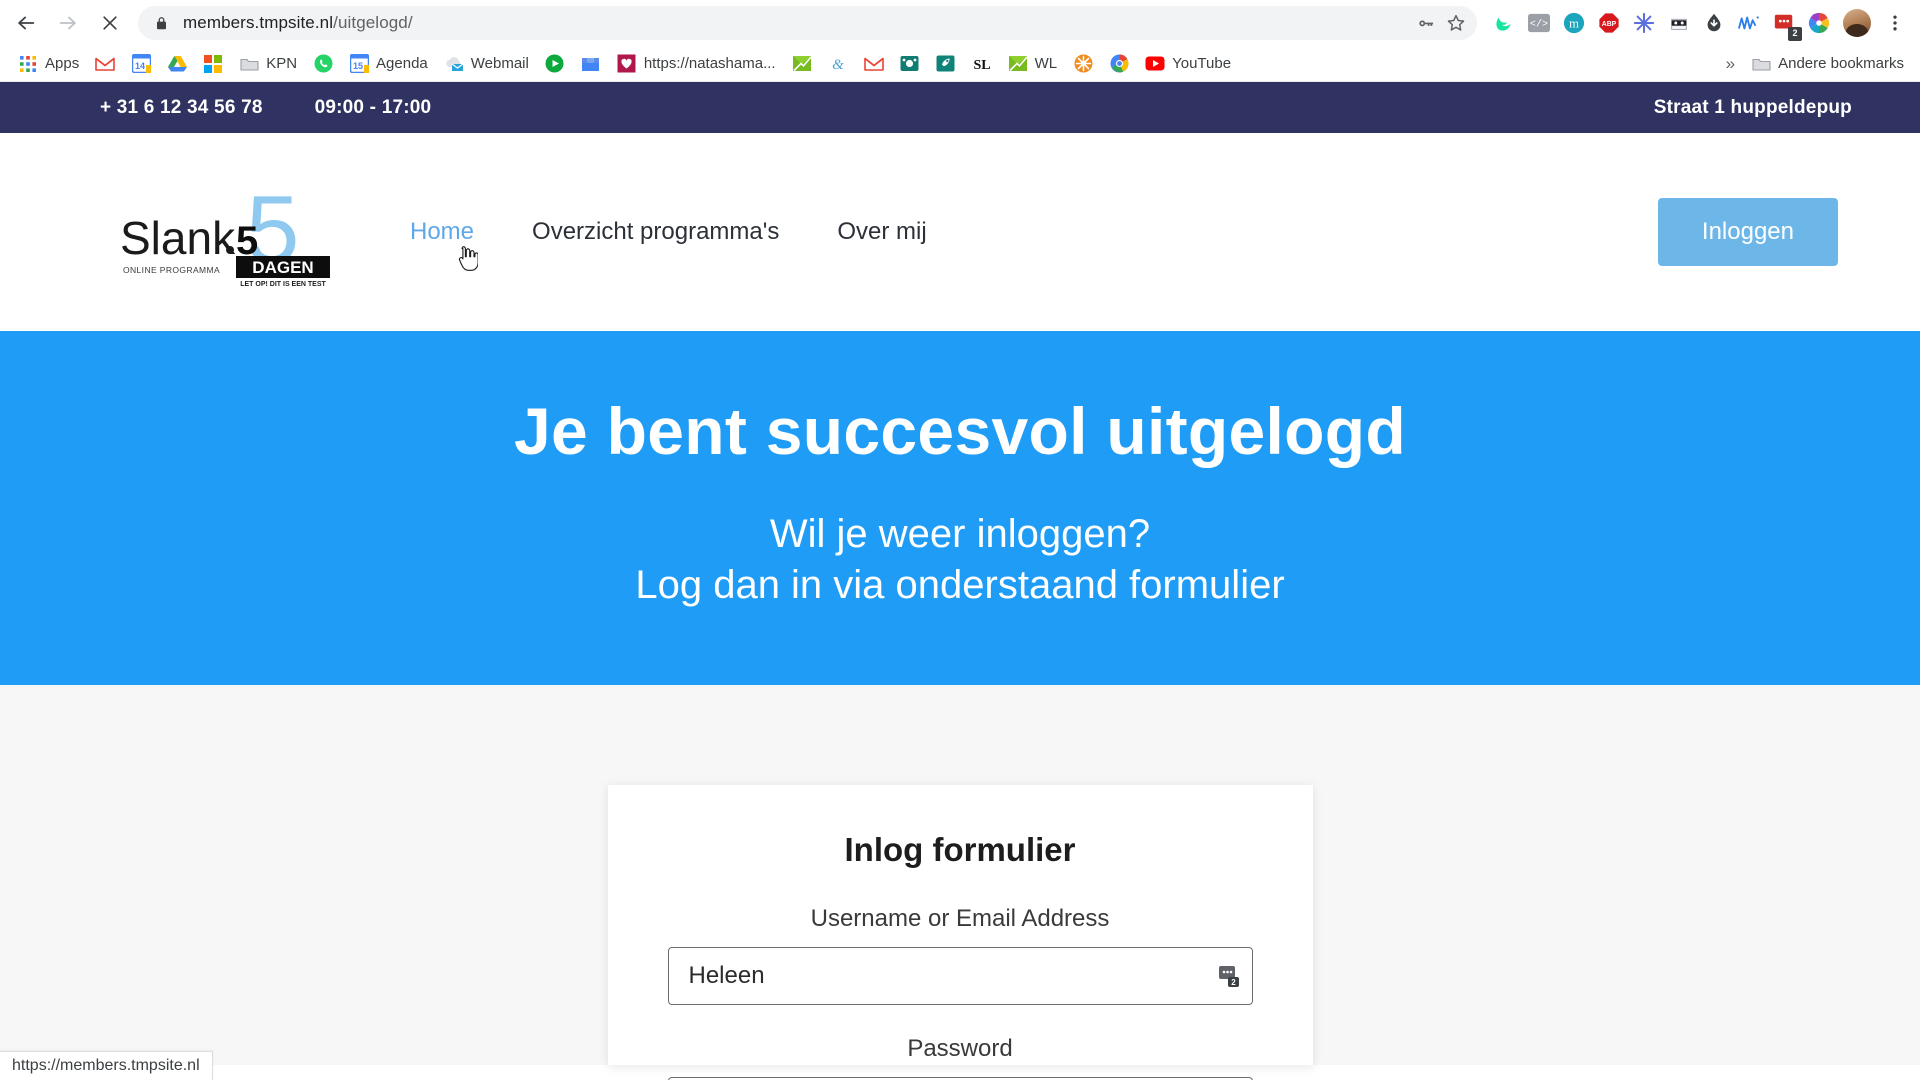  Describe the element at coordinates (1229, 976) in the screenshot. I see `lastpass-fill-icon: 2` at that location.